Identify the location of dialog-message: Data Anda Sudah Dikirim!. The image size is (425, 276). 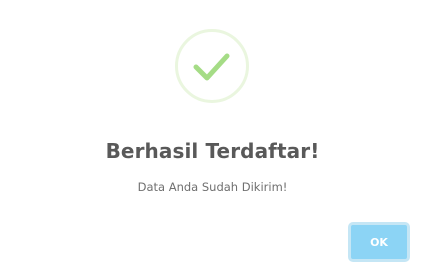
(212, 187).